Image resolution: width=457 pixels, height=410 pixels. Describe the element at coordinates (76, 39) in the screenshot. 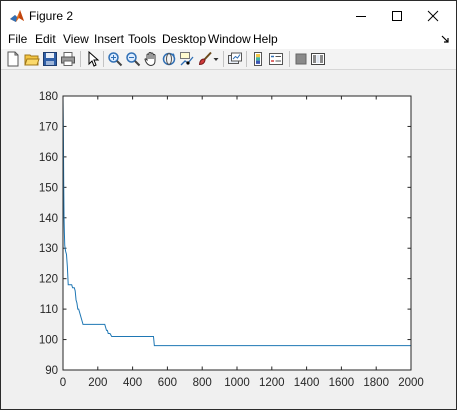

I see `menu-view: View` at that location.